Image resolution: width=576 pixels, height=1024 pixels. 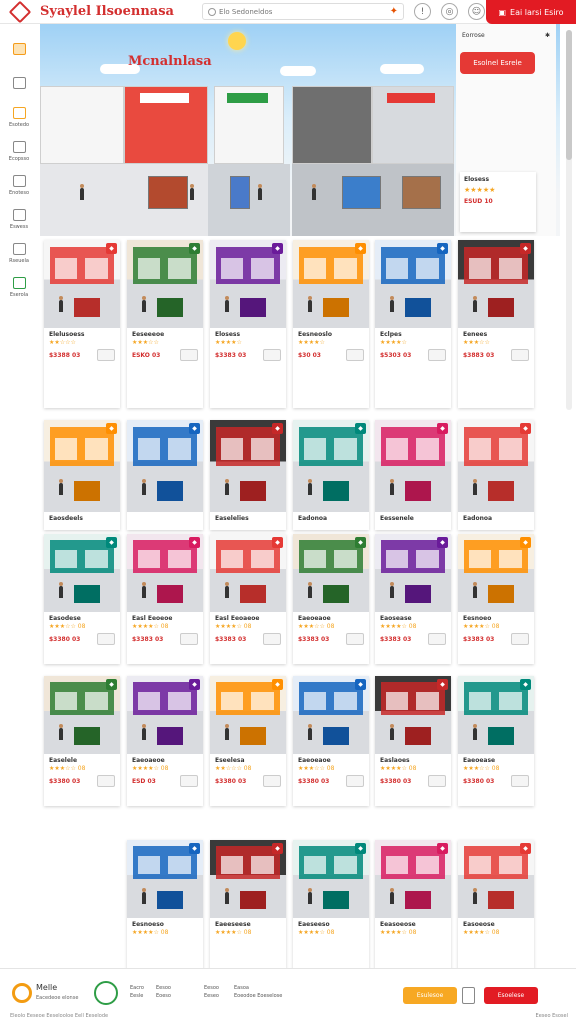 I want to click on product-card: ◆ Easelele ★★★☆☆ 08 $3380 03, so click(x=82, y=741).